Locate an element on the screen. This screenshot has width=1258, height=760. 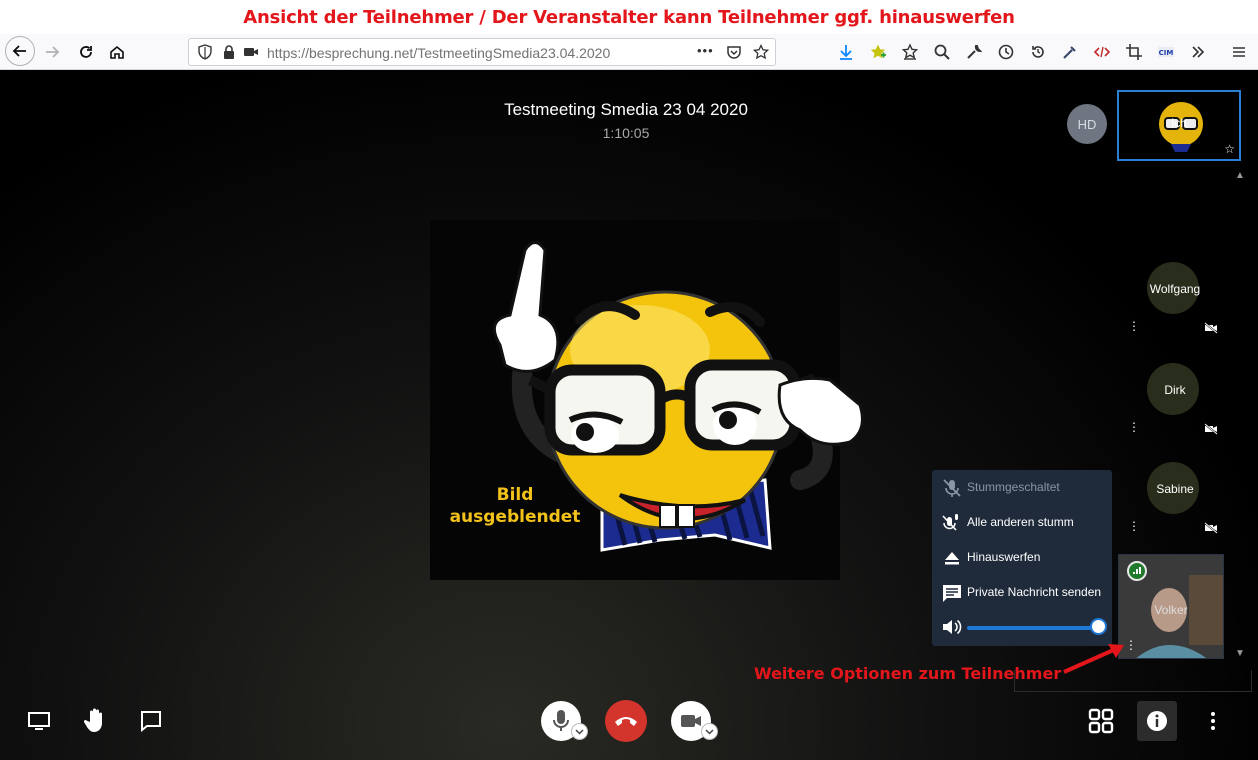
chat-icon is located at coordinates (151, 721).